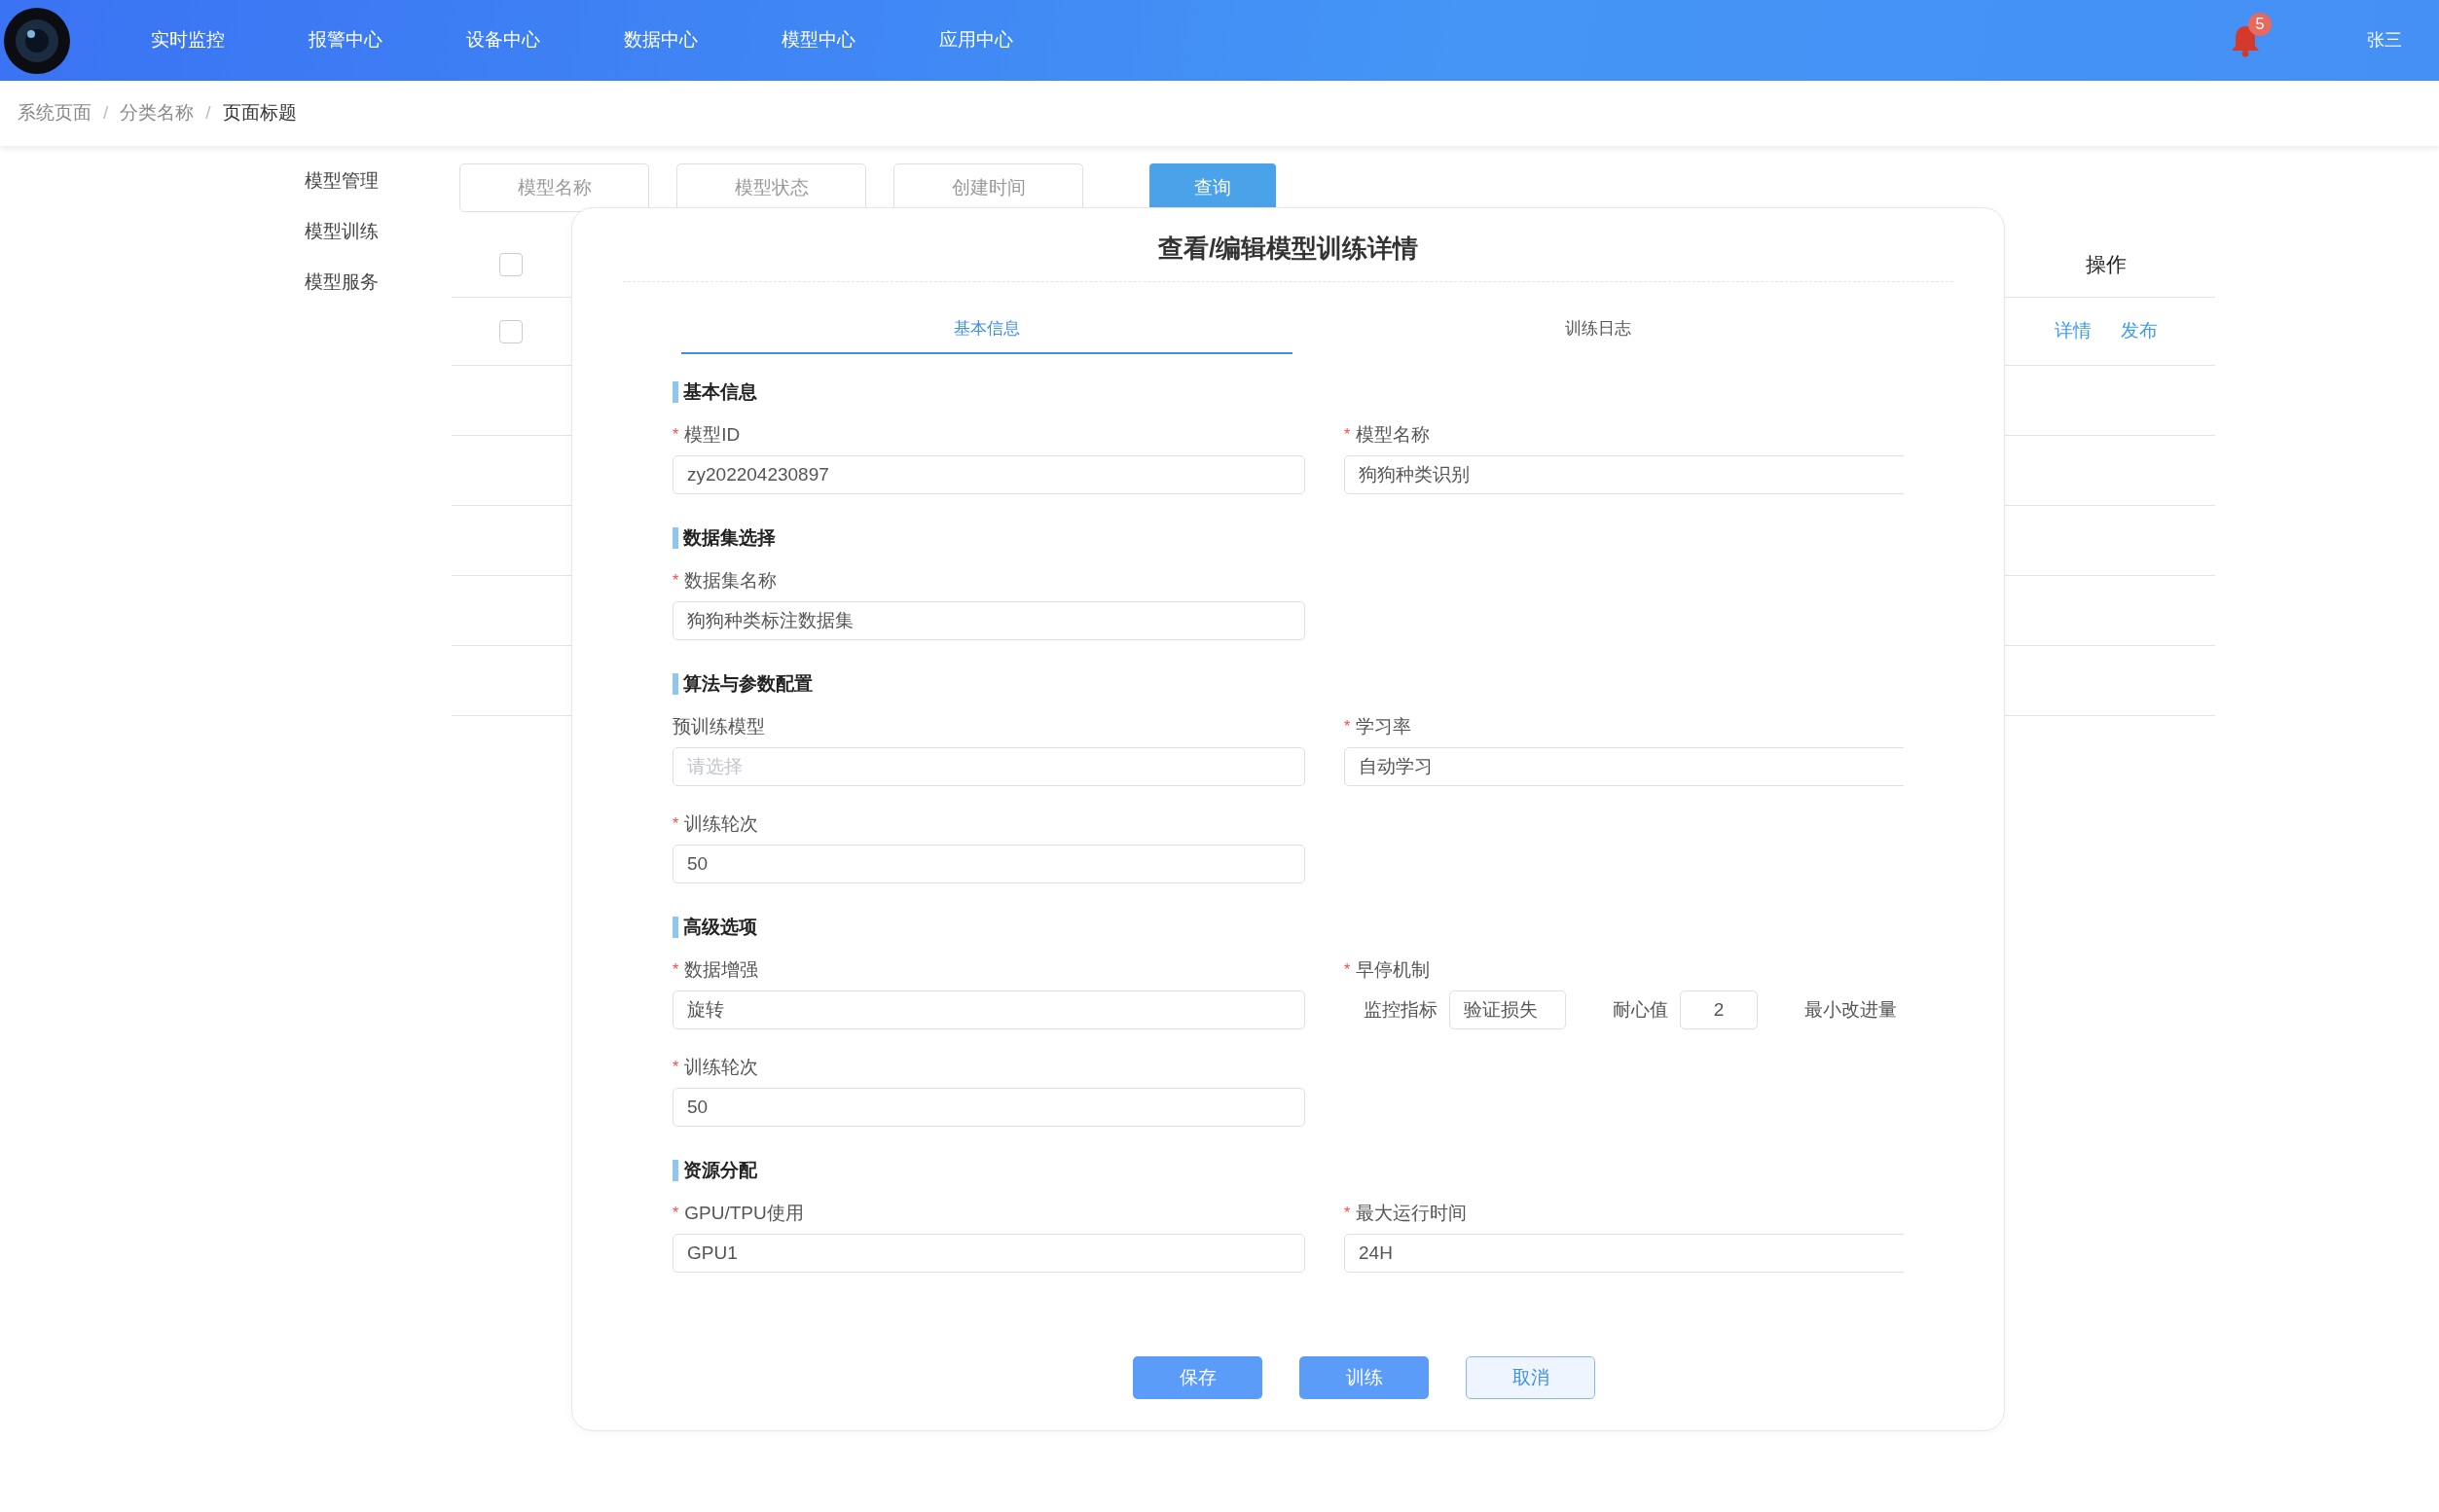 Image resolution: width=2439 pixels, height=1512 pixels. Describe the element at coordinates (713, 434) in the screenshot. I see `field-label: 模型ID` at that location.